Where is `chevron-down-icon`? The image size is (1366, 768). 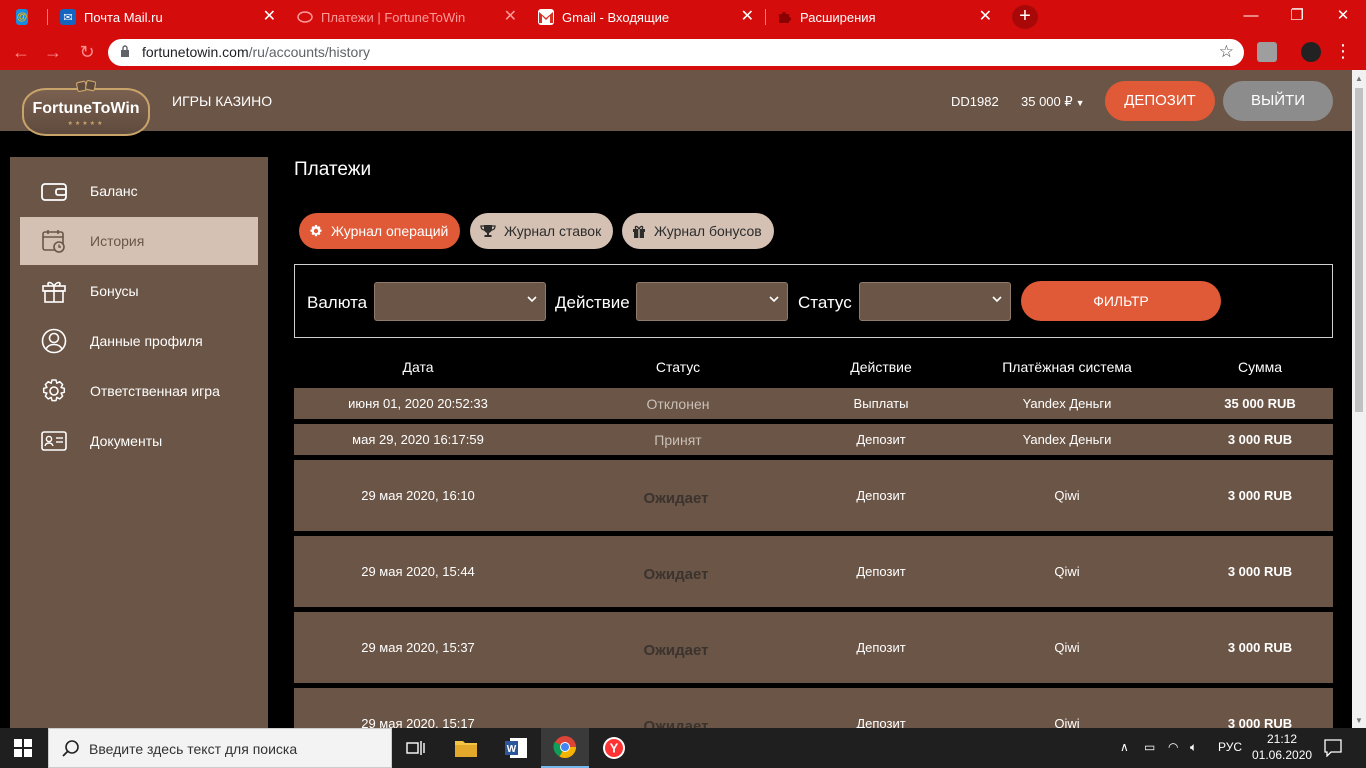
chevron-down-icon is located at coordinates (774, 299).